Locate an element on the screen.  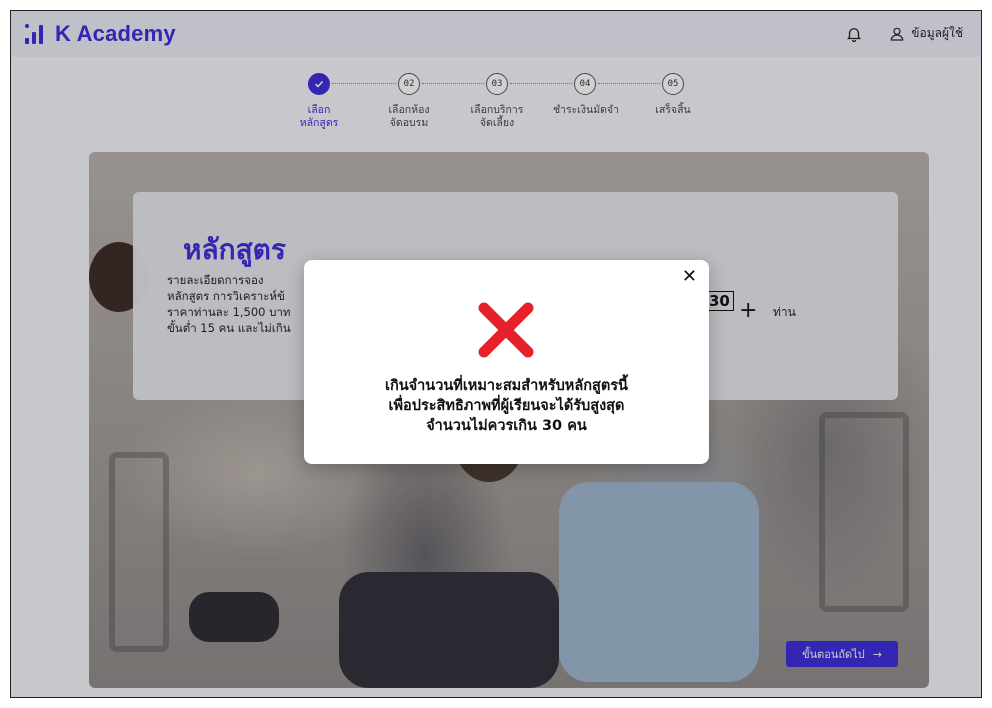
error-x-icon is located at coordinates (506, 330).